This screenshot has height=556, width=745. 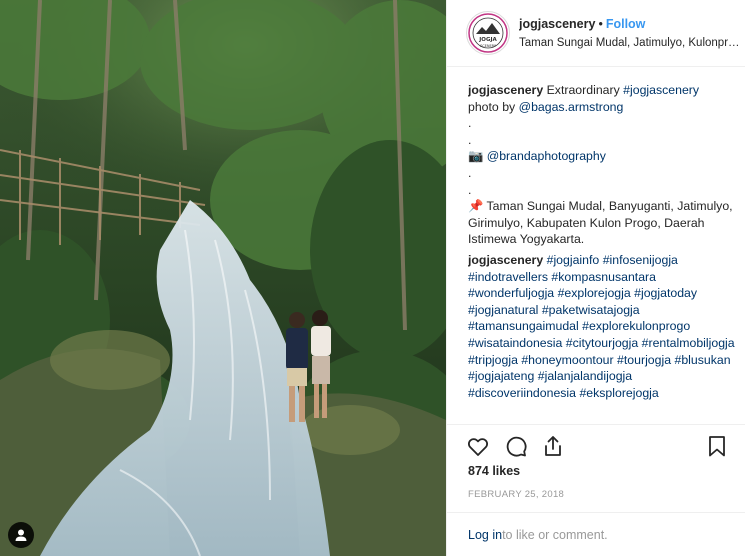 I want to click on like-button, so click(x=478, y=447).